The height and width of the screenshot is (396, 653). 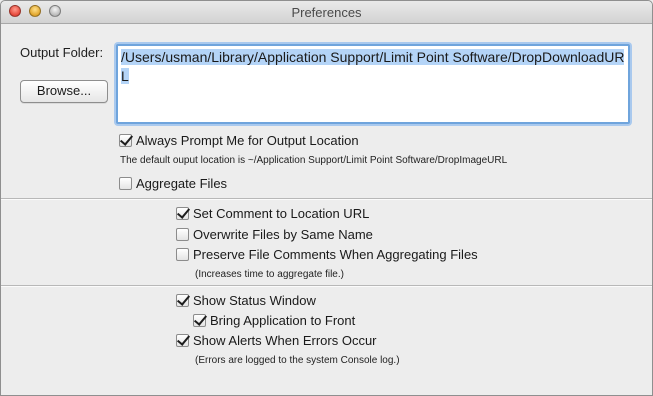 I want to click on always-prompt-label: Always Prompt Me for Output Location, so click(x=247, y=140).